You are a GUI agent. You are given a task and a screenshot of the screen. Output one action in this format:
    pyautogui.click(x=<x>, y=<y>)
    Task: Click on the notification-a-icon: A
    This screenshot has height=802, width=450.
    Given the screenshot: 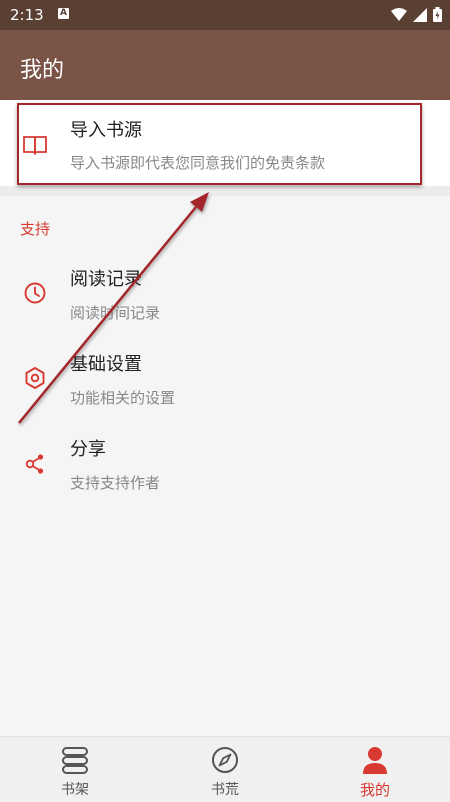 What is the action you would take?
    pyautogui.click(x=63, y=13)
    